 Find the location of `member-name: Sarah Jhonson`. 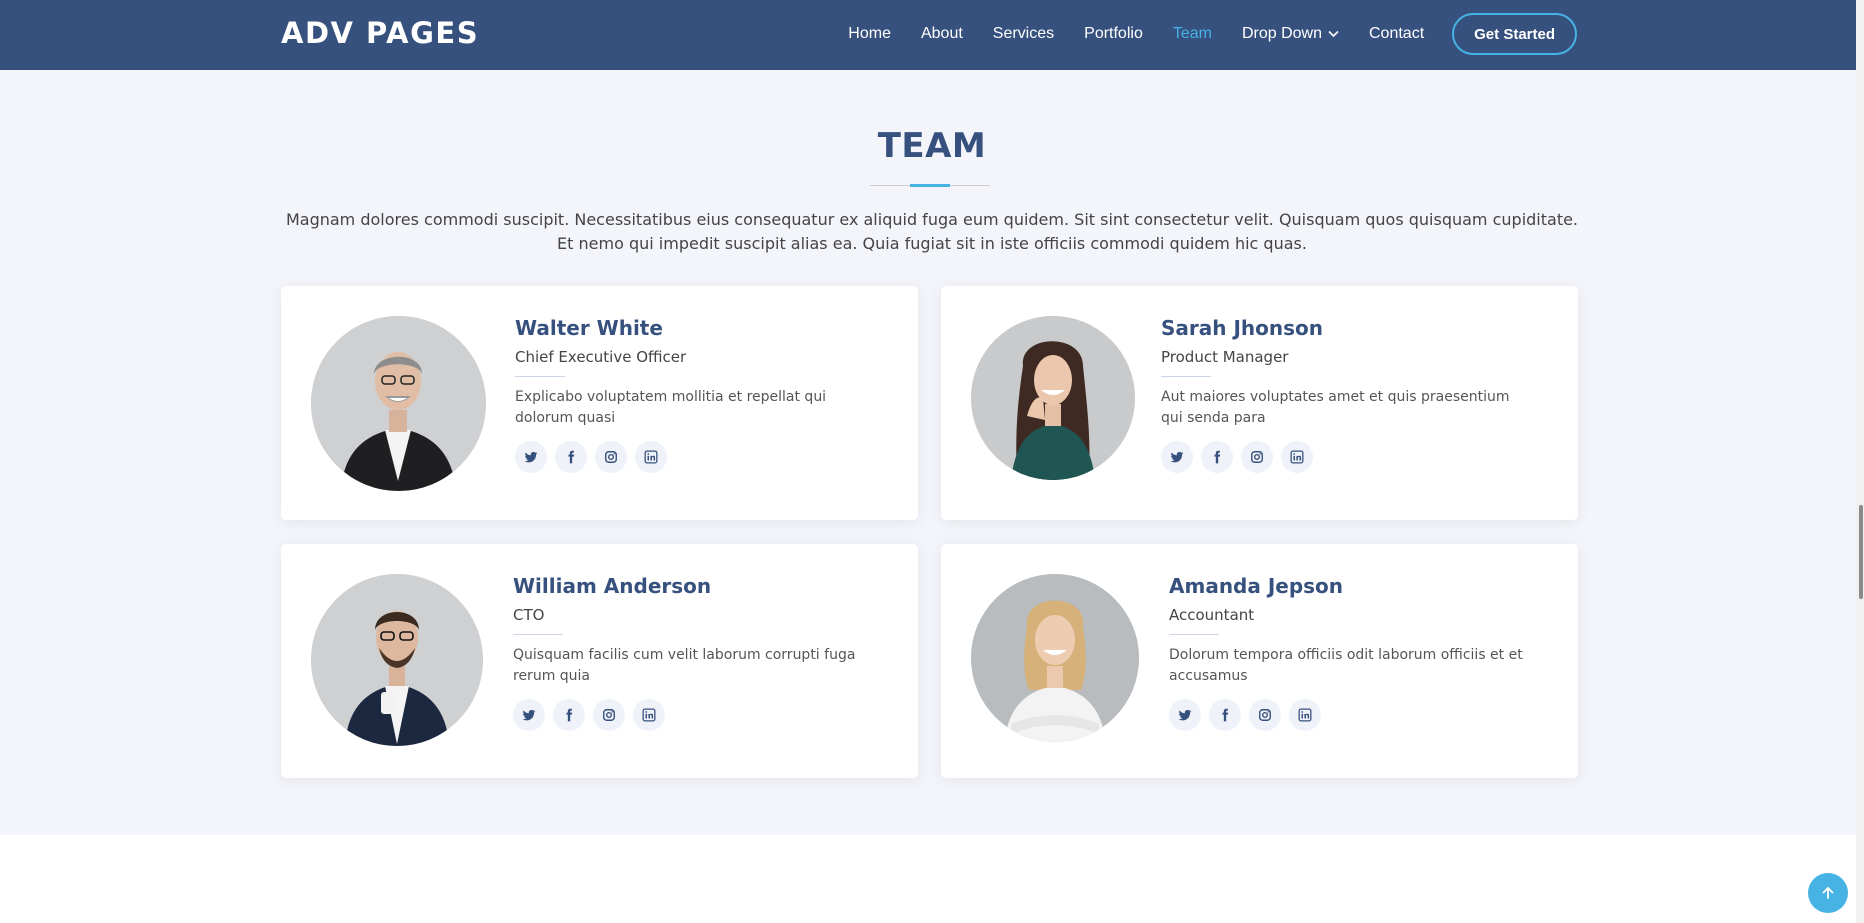

member-name: Sarah Jhonson is located at coordinates (1242, 328).